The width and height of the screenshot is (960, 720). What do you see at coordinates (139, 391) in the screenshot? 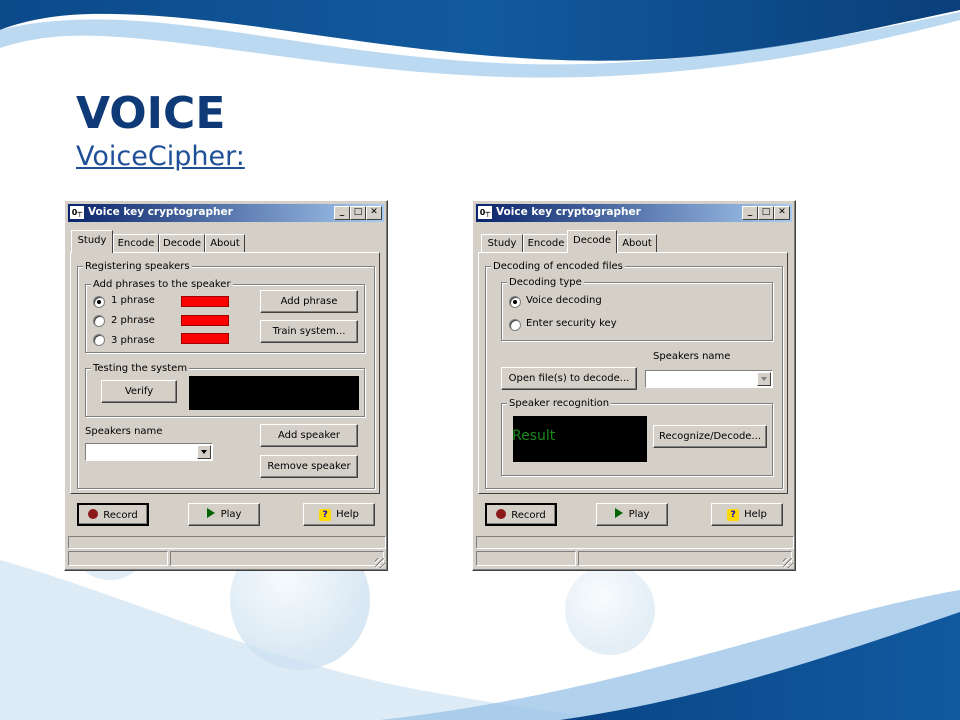
I see `verify-button: Verify` at bounding box center [139, 391].